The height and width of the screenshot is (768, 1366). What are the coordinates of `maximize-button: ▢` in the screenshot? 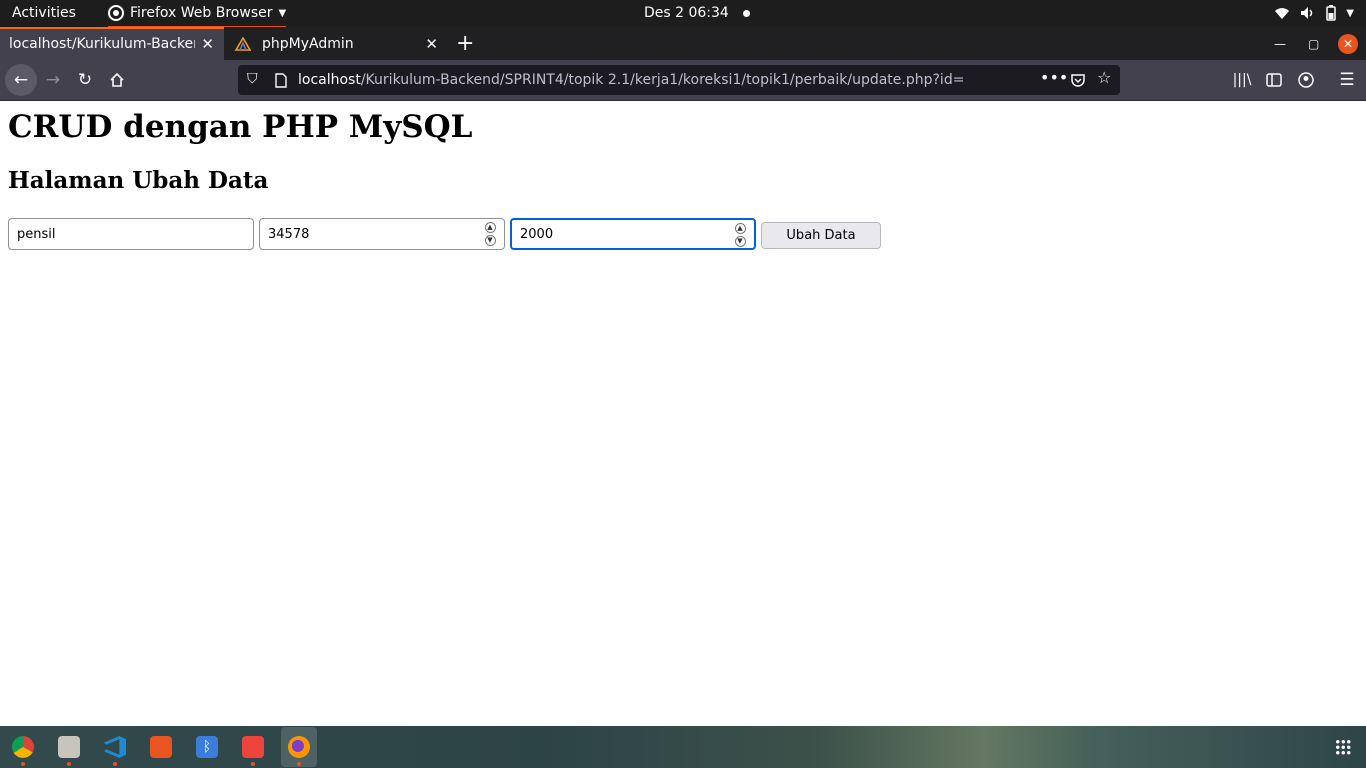 It's located at (1313, 43).